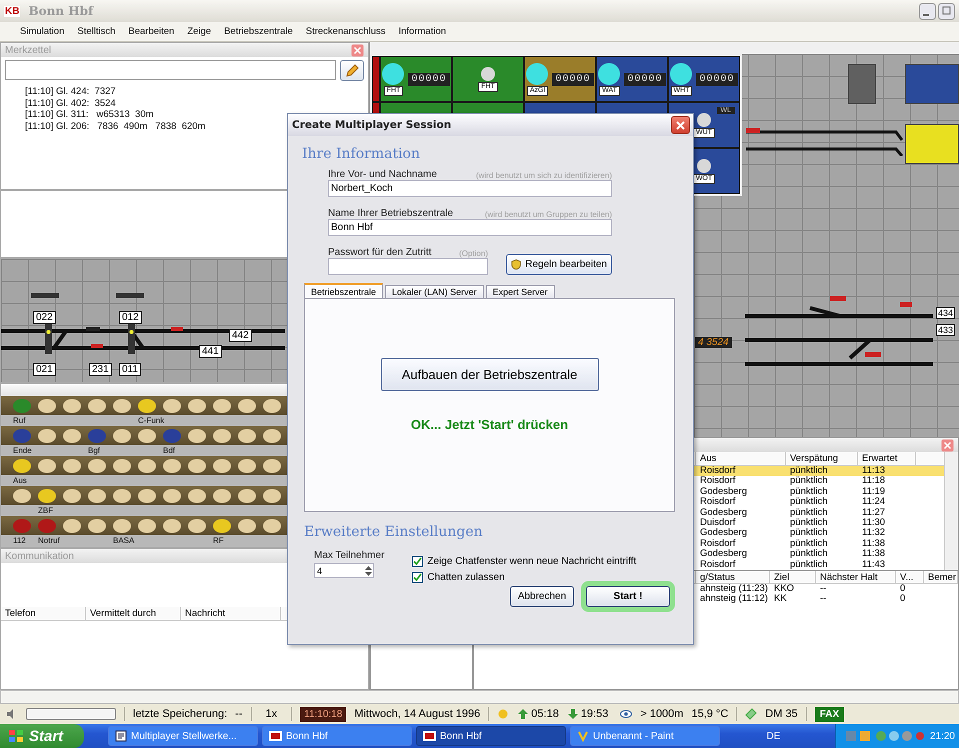 The width and height of the screenshot is (959, 748). Describe the element at coordinates (887, 458) in the screenshot. I see `column-header: Erwartet` at that location.